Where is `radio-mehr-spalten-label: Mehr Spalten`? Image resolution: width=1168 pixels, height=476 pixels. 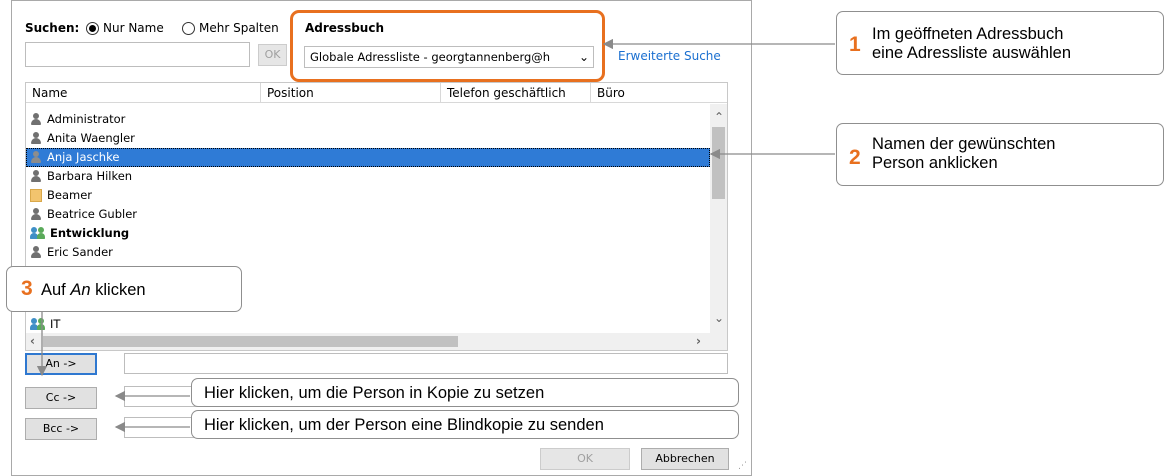
radio-mehr-spalten-label: Mehr Spalten is located at coordinates (239, 28).